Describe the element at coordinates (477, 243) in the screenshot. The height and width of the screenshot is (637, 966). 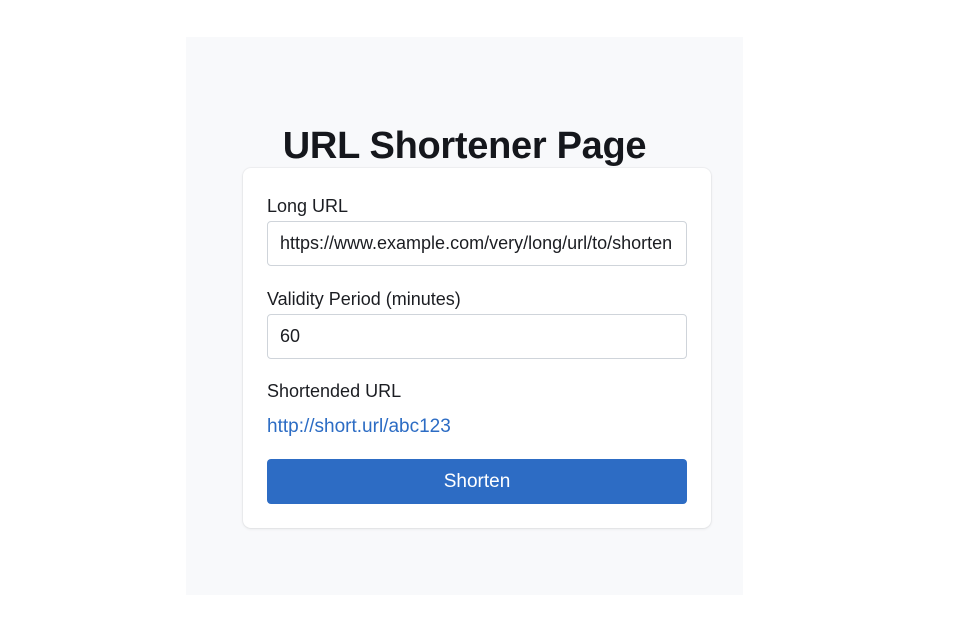
I see `long-url-input` at that location.